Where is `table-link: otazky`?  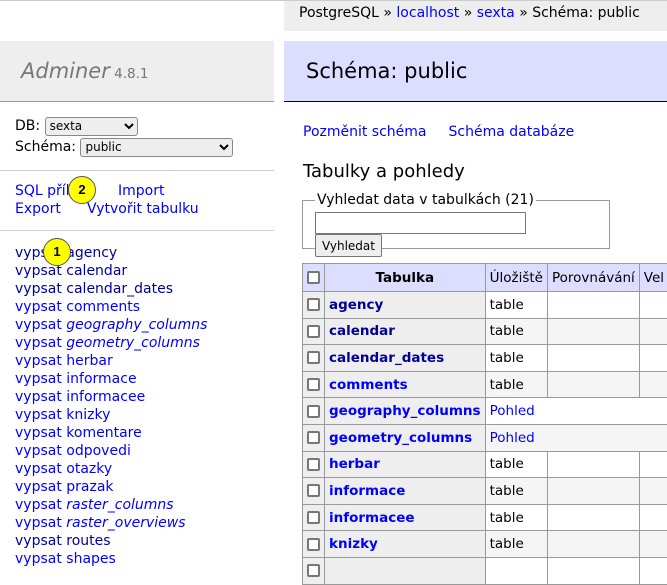 table-link: otazky is located at coordinates (89, 469).